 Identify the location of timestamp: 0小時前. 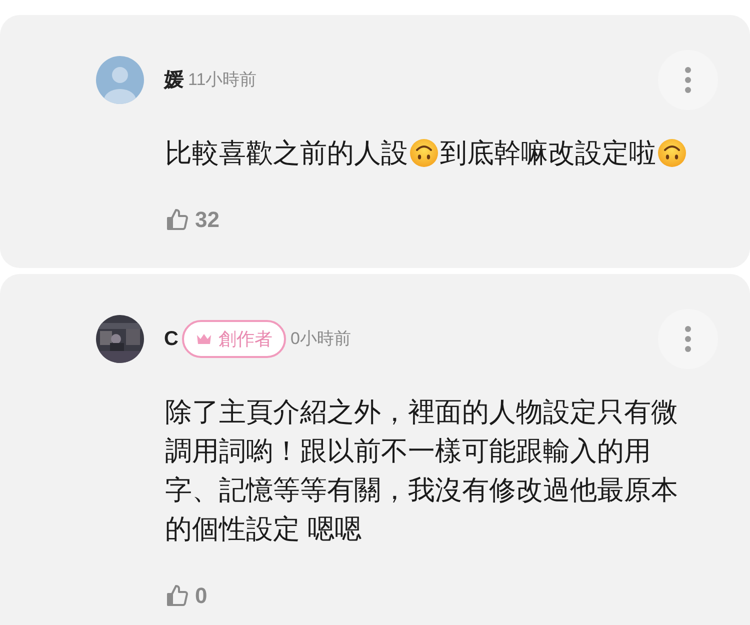
(320, 339).